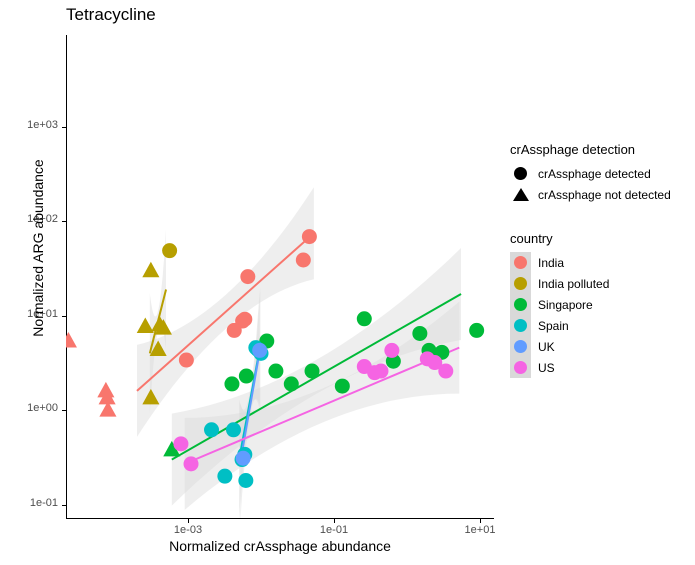 Image resolution: width=695 pixels, height=565 pixels. I want to click on legend-shape-label-0: crAssphage detected, so click(594, 173).